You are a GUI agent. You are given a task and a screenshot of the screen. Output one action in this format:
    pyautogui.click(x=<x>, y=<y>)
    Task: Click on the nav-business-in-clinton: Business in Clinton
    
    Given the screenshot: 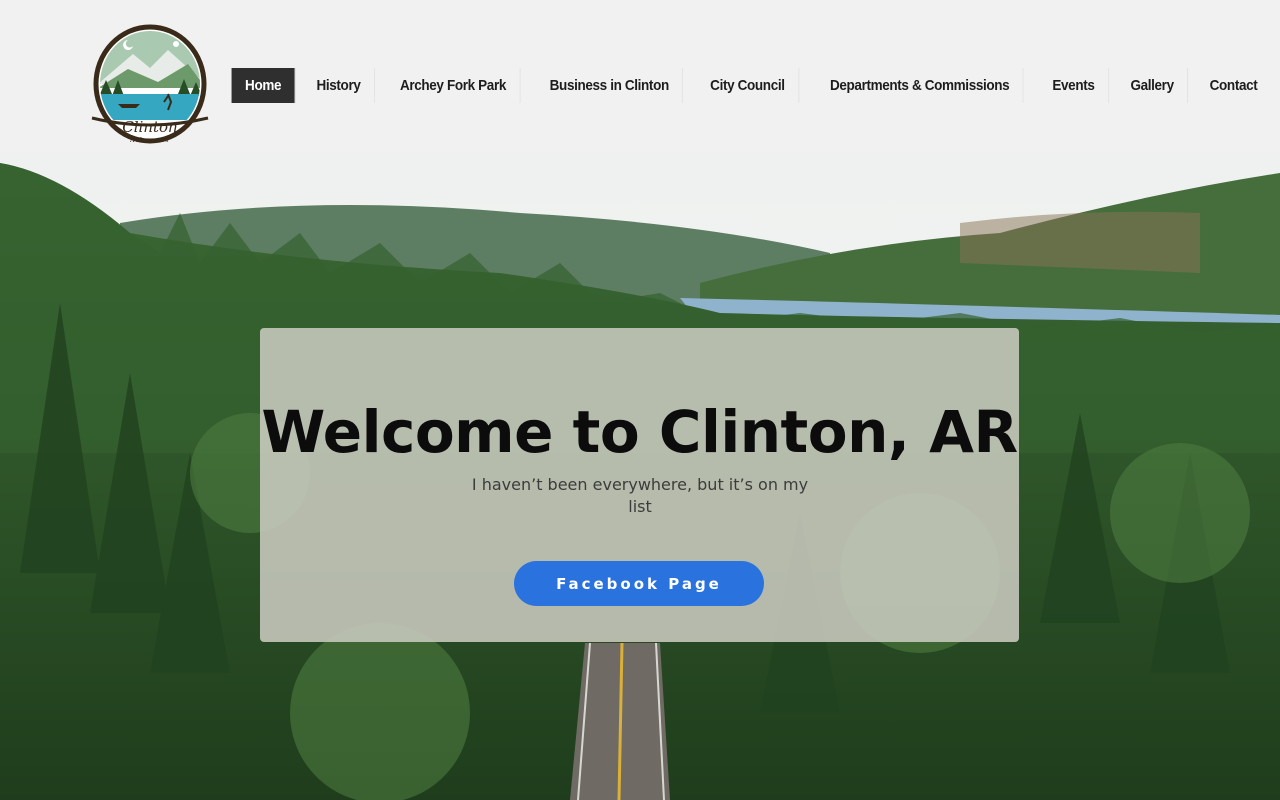 What is the action you would take?
    pyautogui.click(x=610, y=85)
    